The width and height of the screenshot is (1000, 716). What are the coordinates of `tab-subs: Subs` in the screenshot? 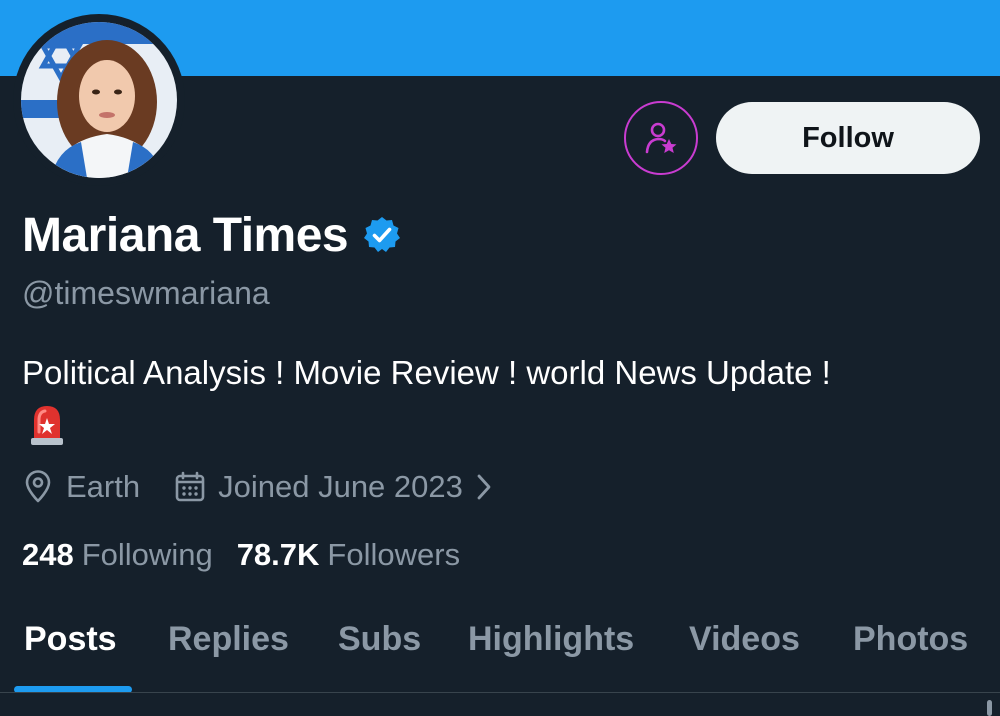 It's located at (379, 639).